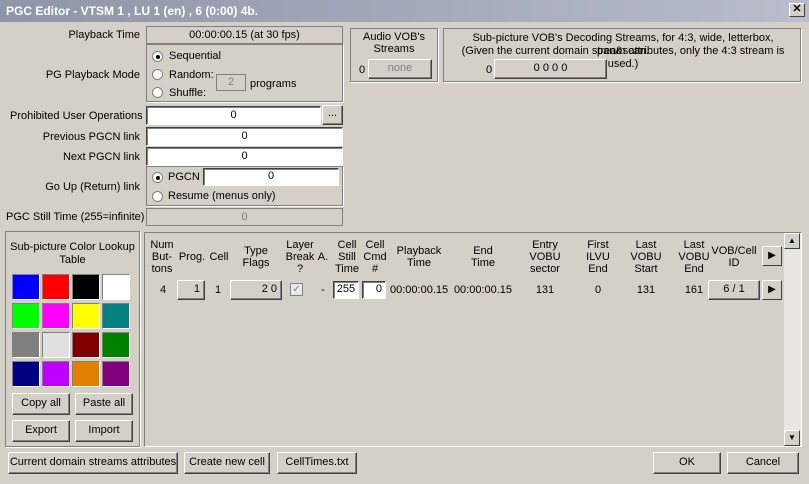 The image size is (809, 484). I want to click on audio-streams-button: none, so click(400, 69).